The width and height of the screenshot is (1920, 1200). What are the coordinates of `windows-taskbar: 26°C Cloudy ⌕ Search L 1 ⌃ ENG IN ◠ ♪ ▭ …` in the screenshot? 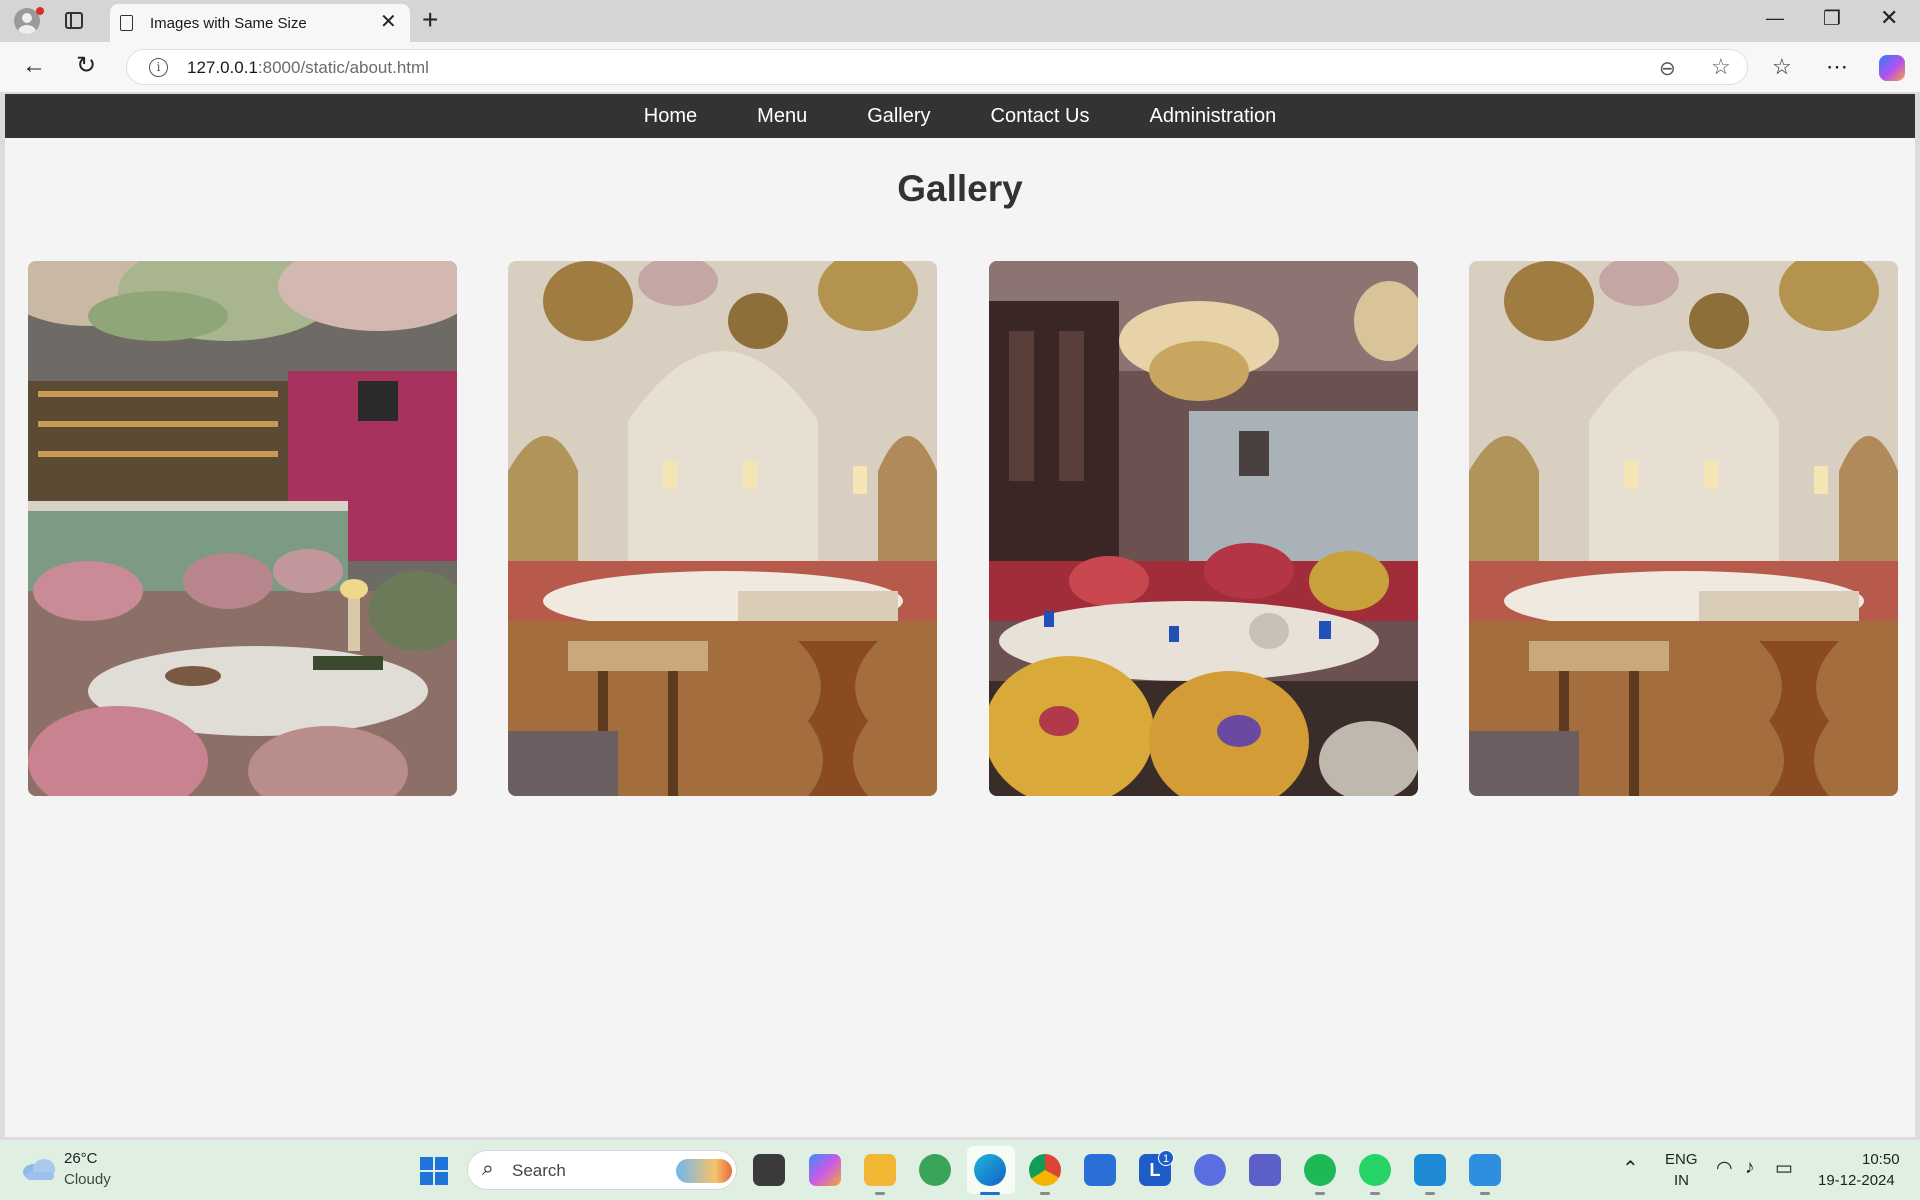 It's located at (960, 1170).